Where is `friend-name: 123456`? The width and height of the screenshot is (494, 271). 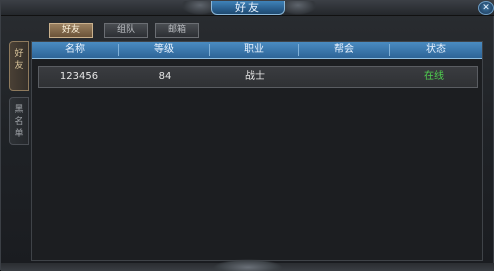
friend-name: 123456 is located at coordinates (79, 76).